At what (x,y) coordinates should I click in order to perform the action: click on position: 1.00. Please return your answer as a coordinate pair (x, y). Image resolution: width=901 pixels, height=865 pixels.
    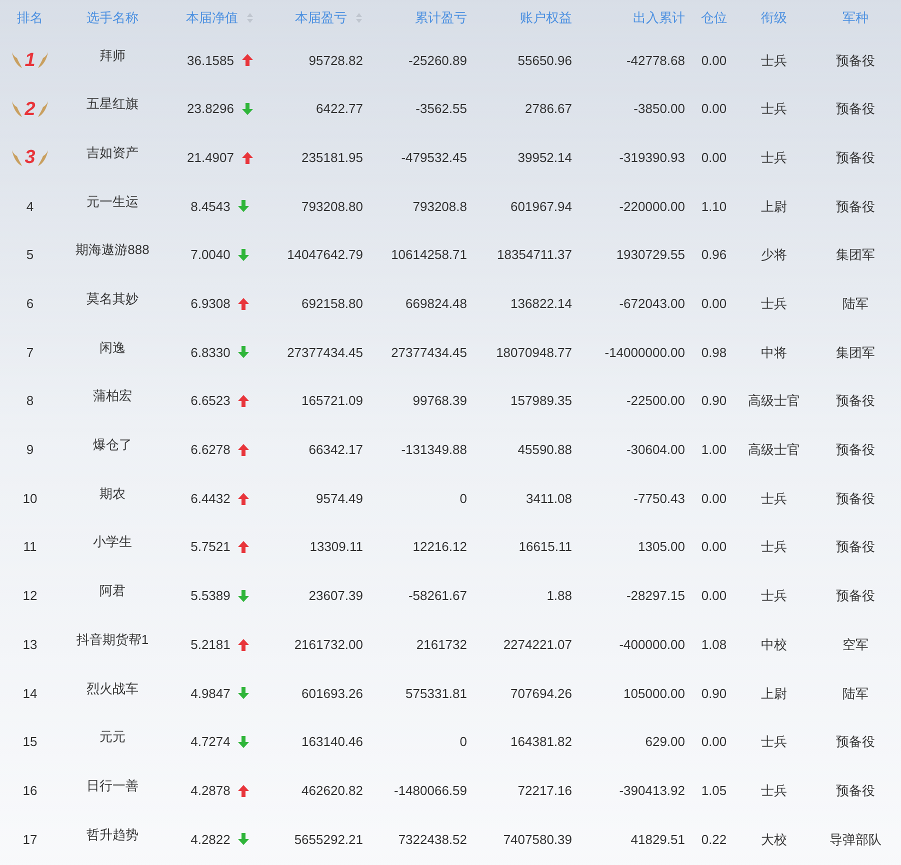
    Looking at the image, I should click on (714, 450).